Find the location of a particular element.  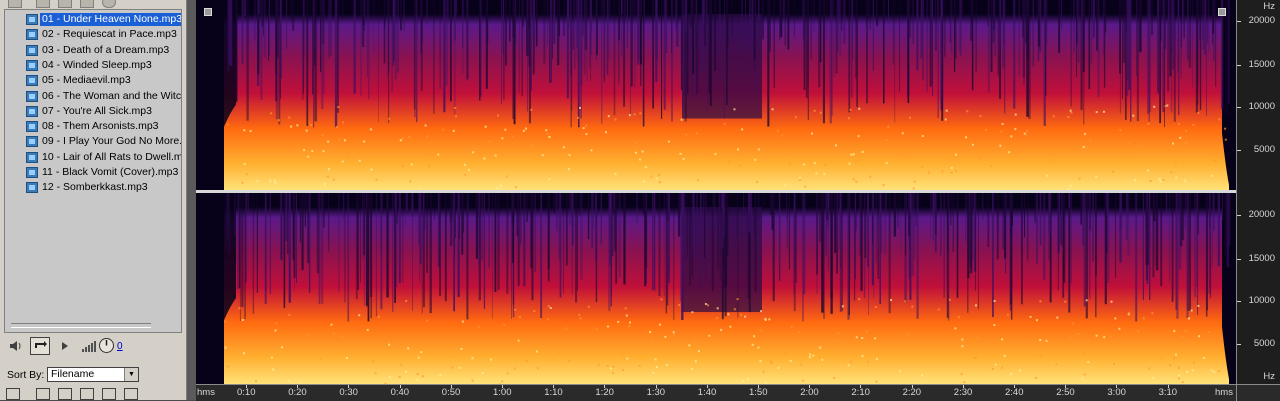

file-name: 10 - Lair of All Rats to Dwell.mp3 is located at coordinates (112, 157).